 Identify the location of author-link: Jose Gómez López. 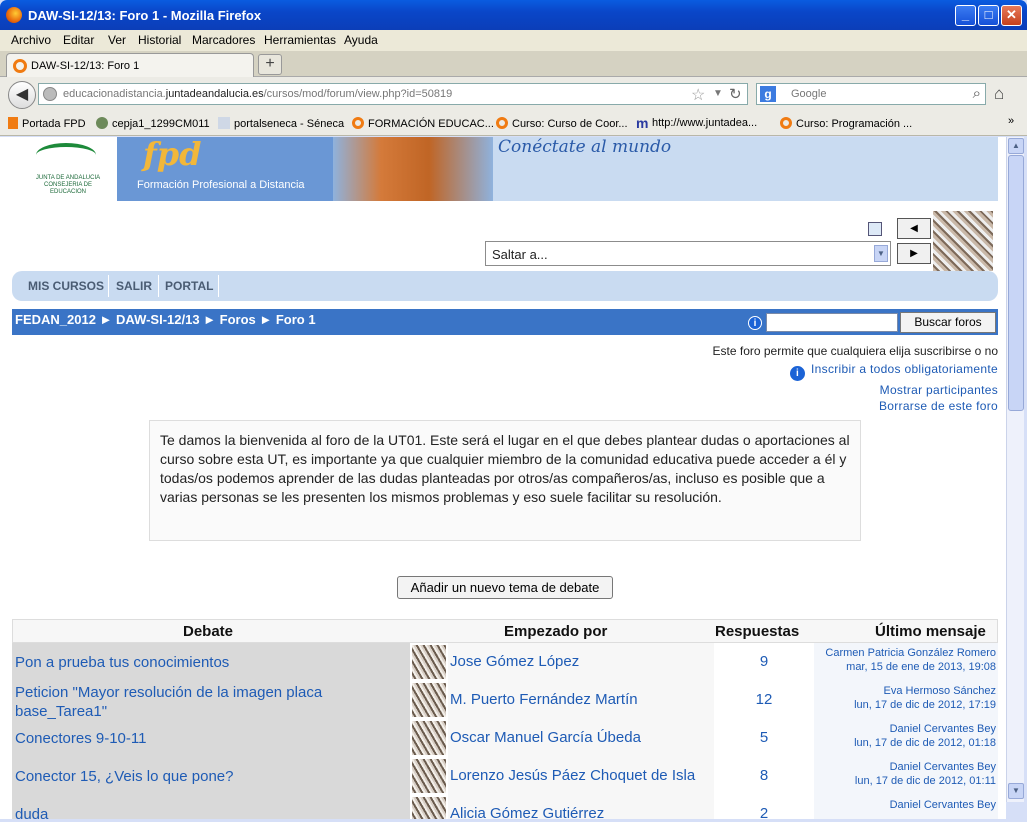
(514, 661).